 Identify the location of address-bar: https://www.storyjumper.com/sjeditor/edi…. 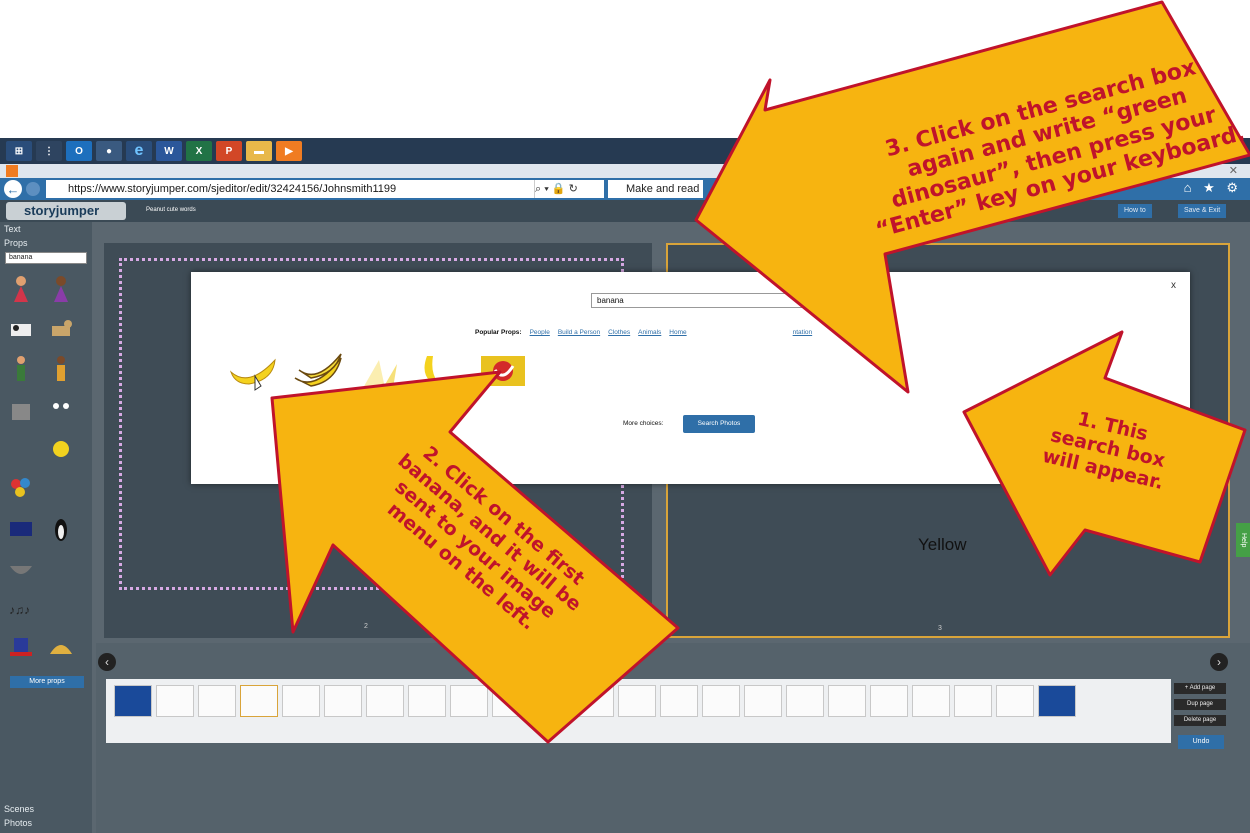
(290, 189).